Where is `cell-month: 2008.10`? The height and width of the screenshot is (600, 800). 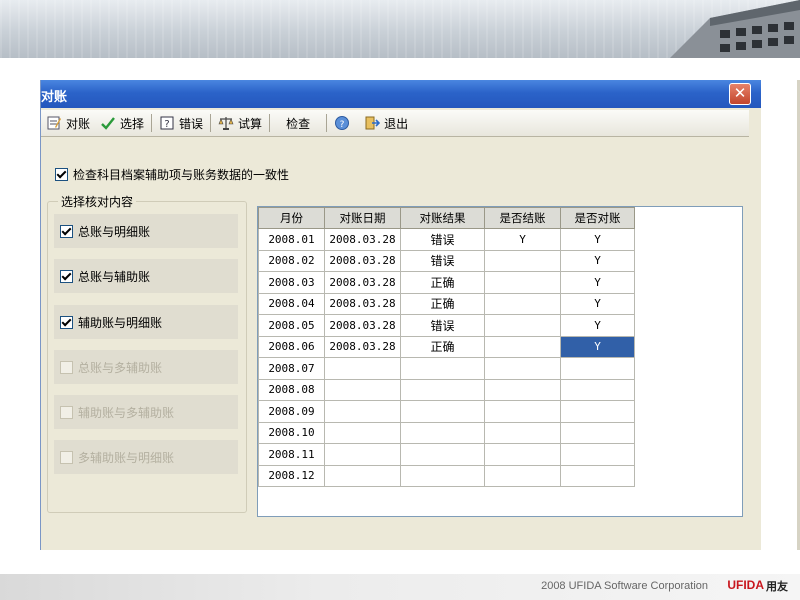 cell-month: 2008.10 is located at coordinates (291, 432).